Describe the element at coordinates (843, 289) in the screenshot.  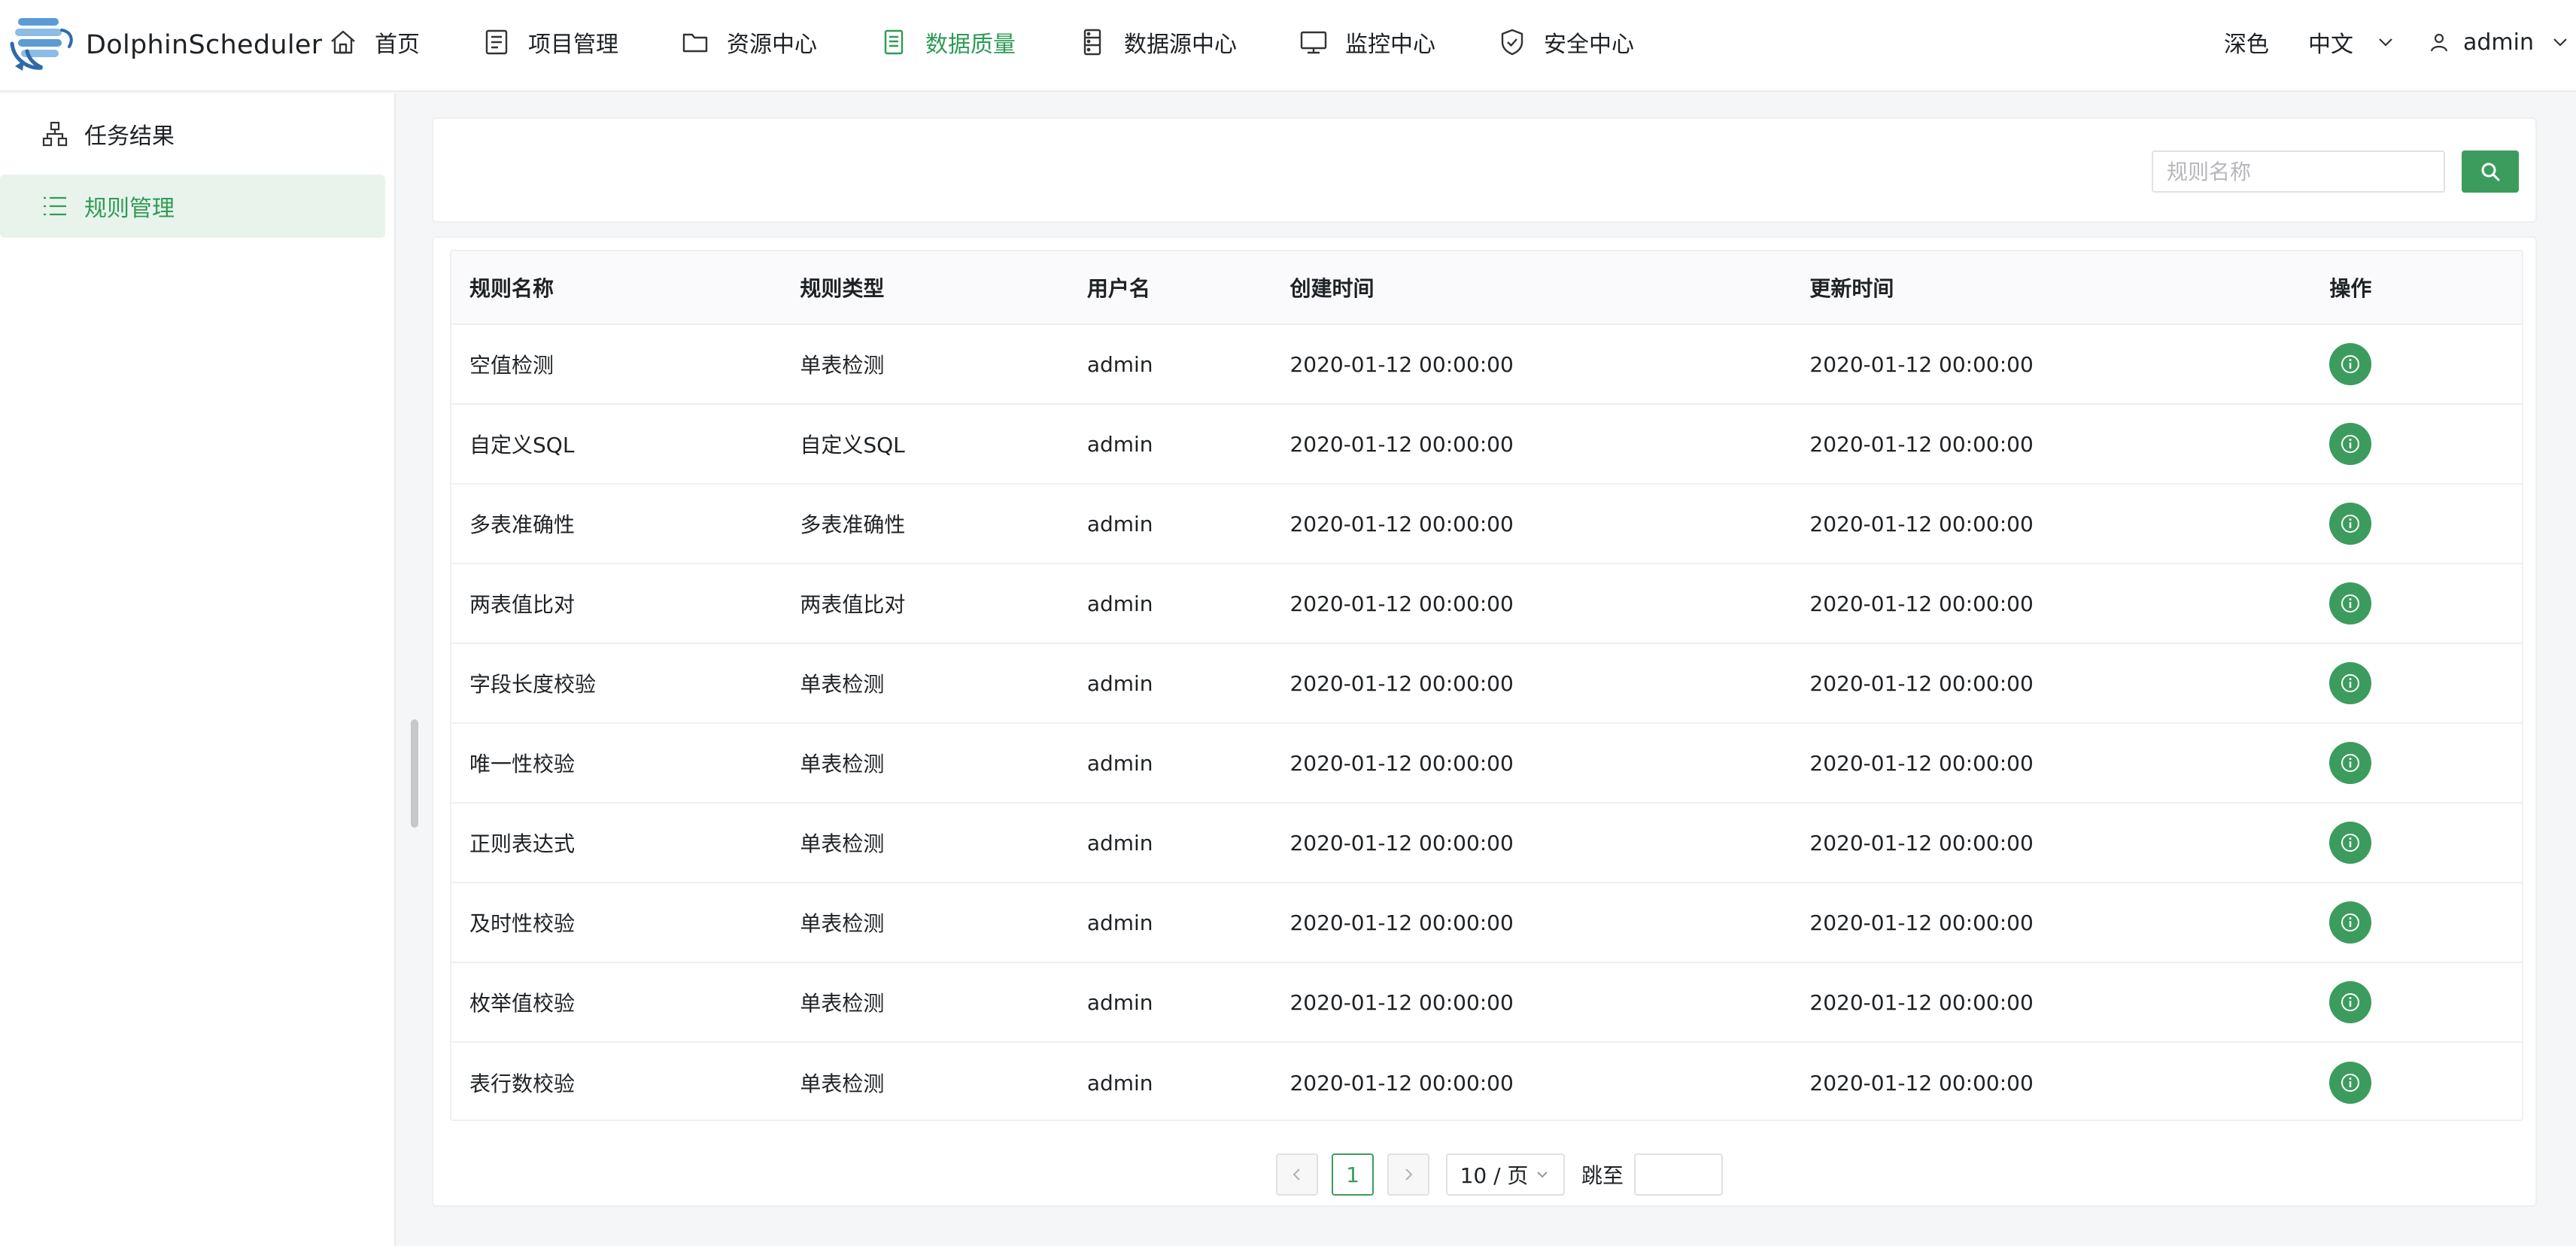
I see `column-header-rule-type: 规则类型` at that location.